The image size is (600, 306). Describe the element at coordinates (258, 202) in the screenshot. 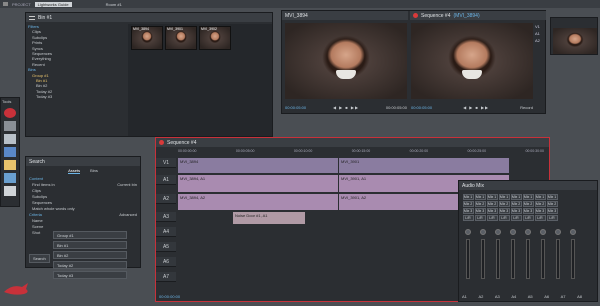

I see `clip-a2a: MVI_3894, A2` at that location.